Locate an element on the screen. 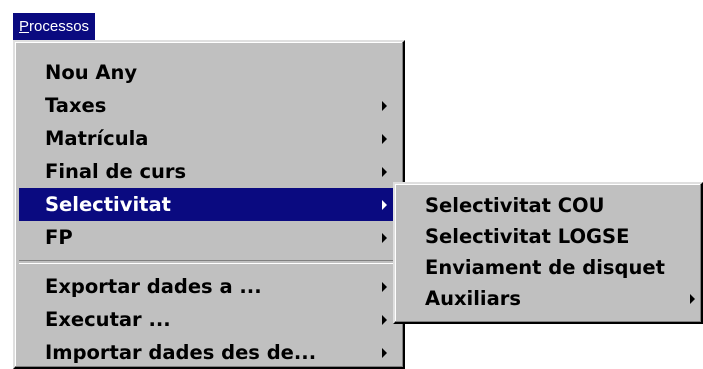 This screenshot has height=369, width=703. menu-item-matricula: Matrícula is located at coordinates (208, 138).